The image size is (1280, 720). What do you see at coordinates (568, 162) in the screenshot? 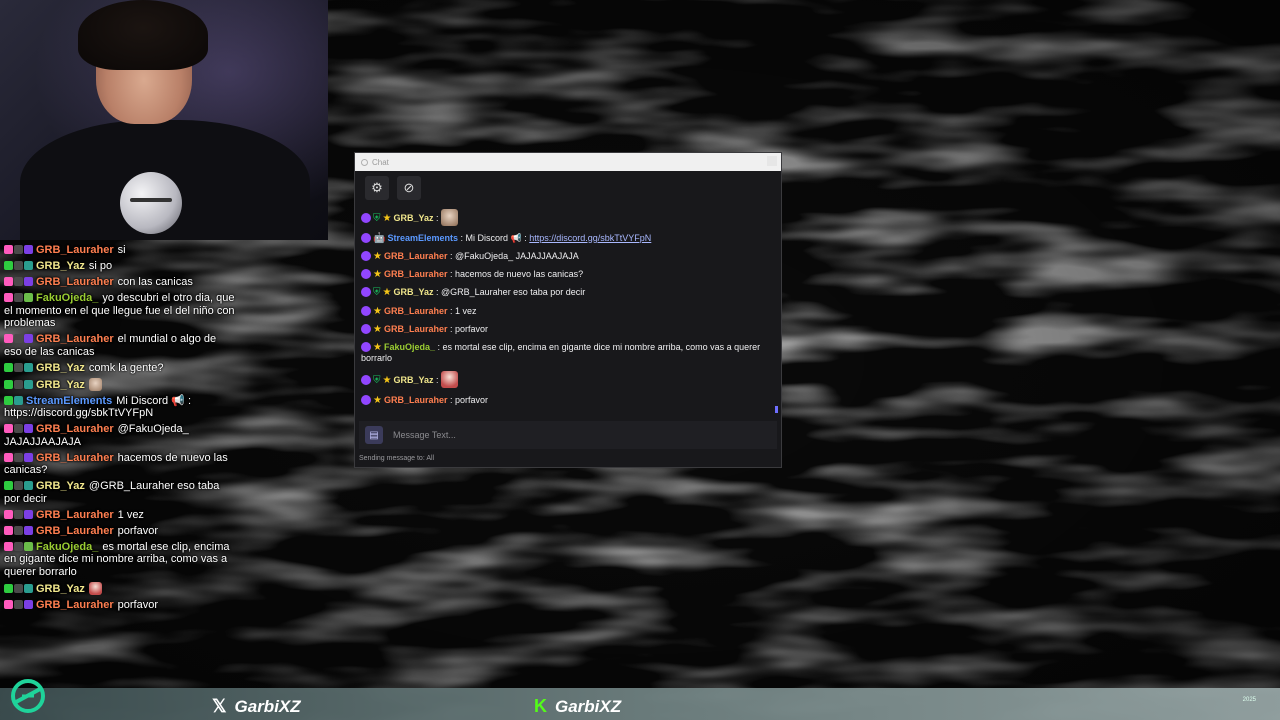
I see `chat-window-titlebar: Chat` at bounding box center [568, 162].